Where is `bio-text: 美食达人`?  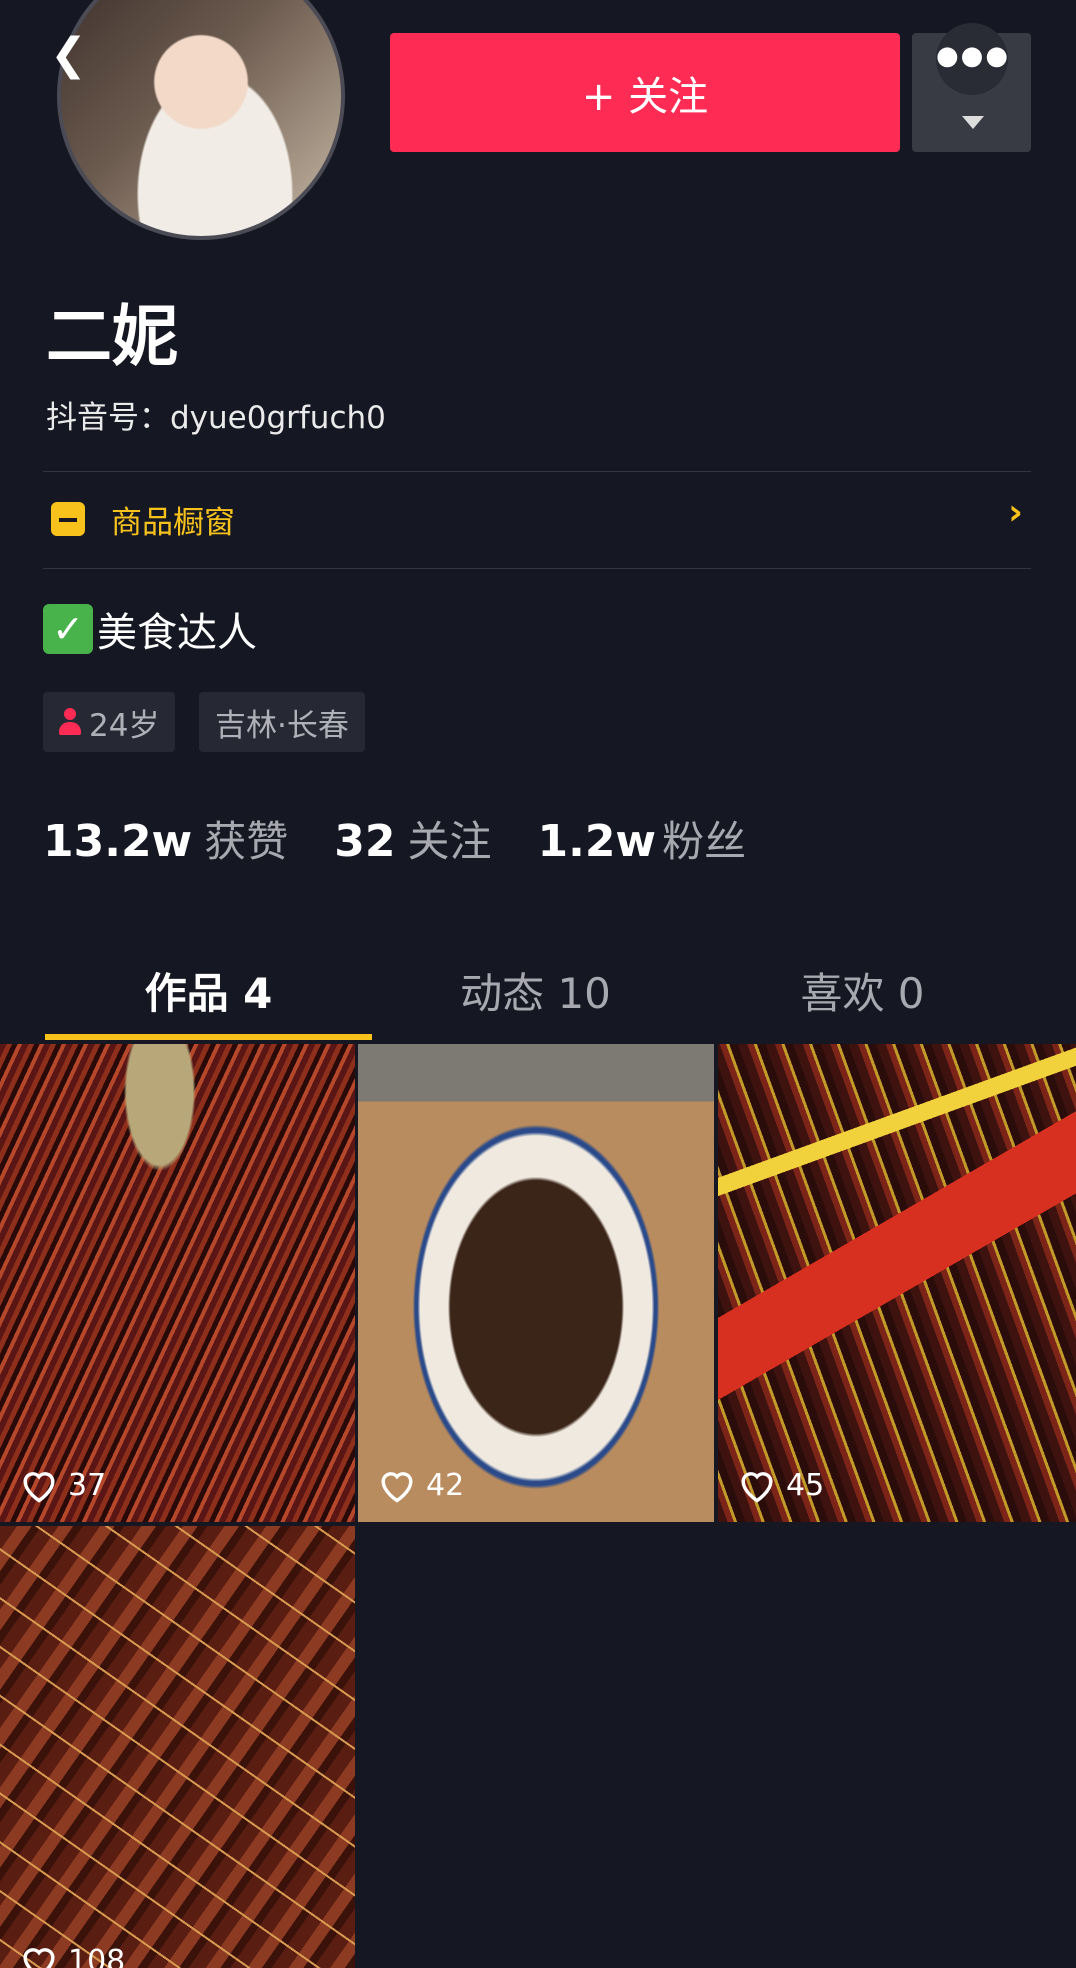
bio-text: 美食达人 is located at coordinates (177, 633).